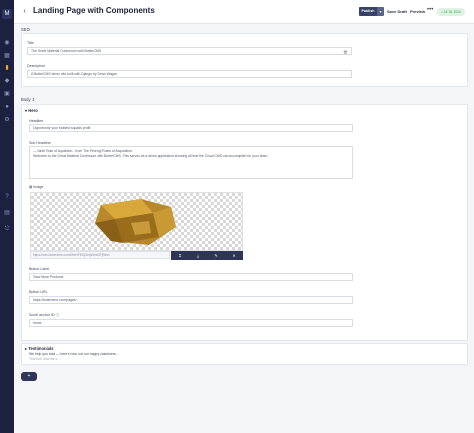 The image size is (474, 433). I want to click on publish-dropdown-button: ▾, so click(380, 11).